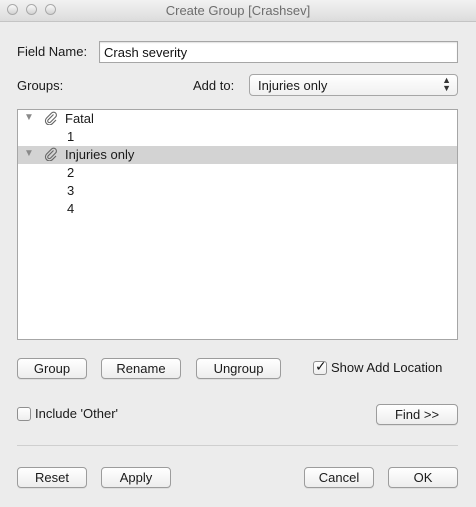  What do you see at coordinates (71, 190) in the screenshot?
I see `tree-member-label: 3` at bounding box center [71, 190].